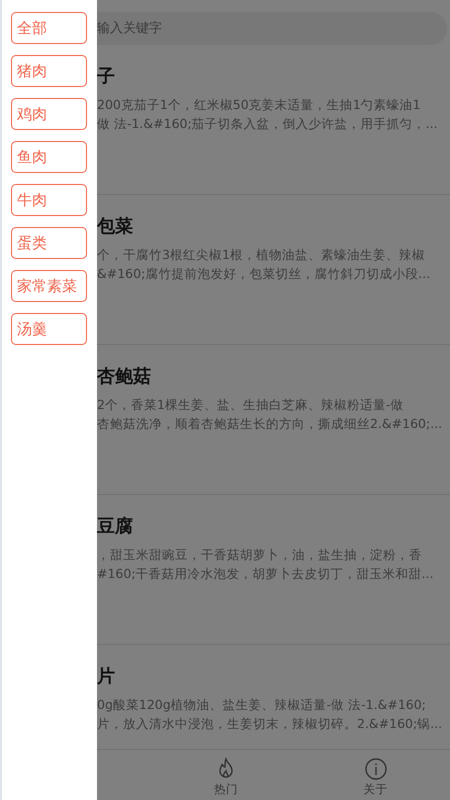 The width and height of the screenshot is (450, 800). I want to click on category-button: 全部, so click(49, 28).